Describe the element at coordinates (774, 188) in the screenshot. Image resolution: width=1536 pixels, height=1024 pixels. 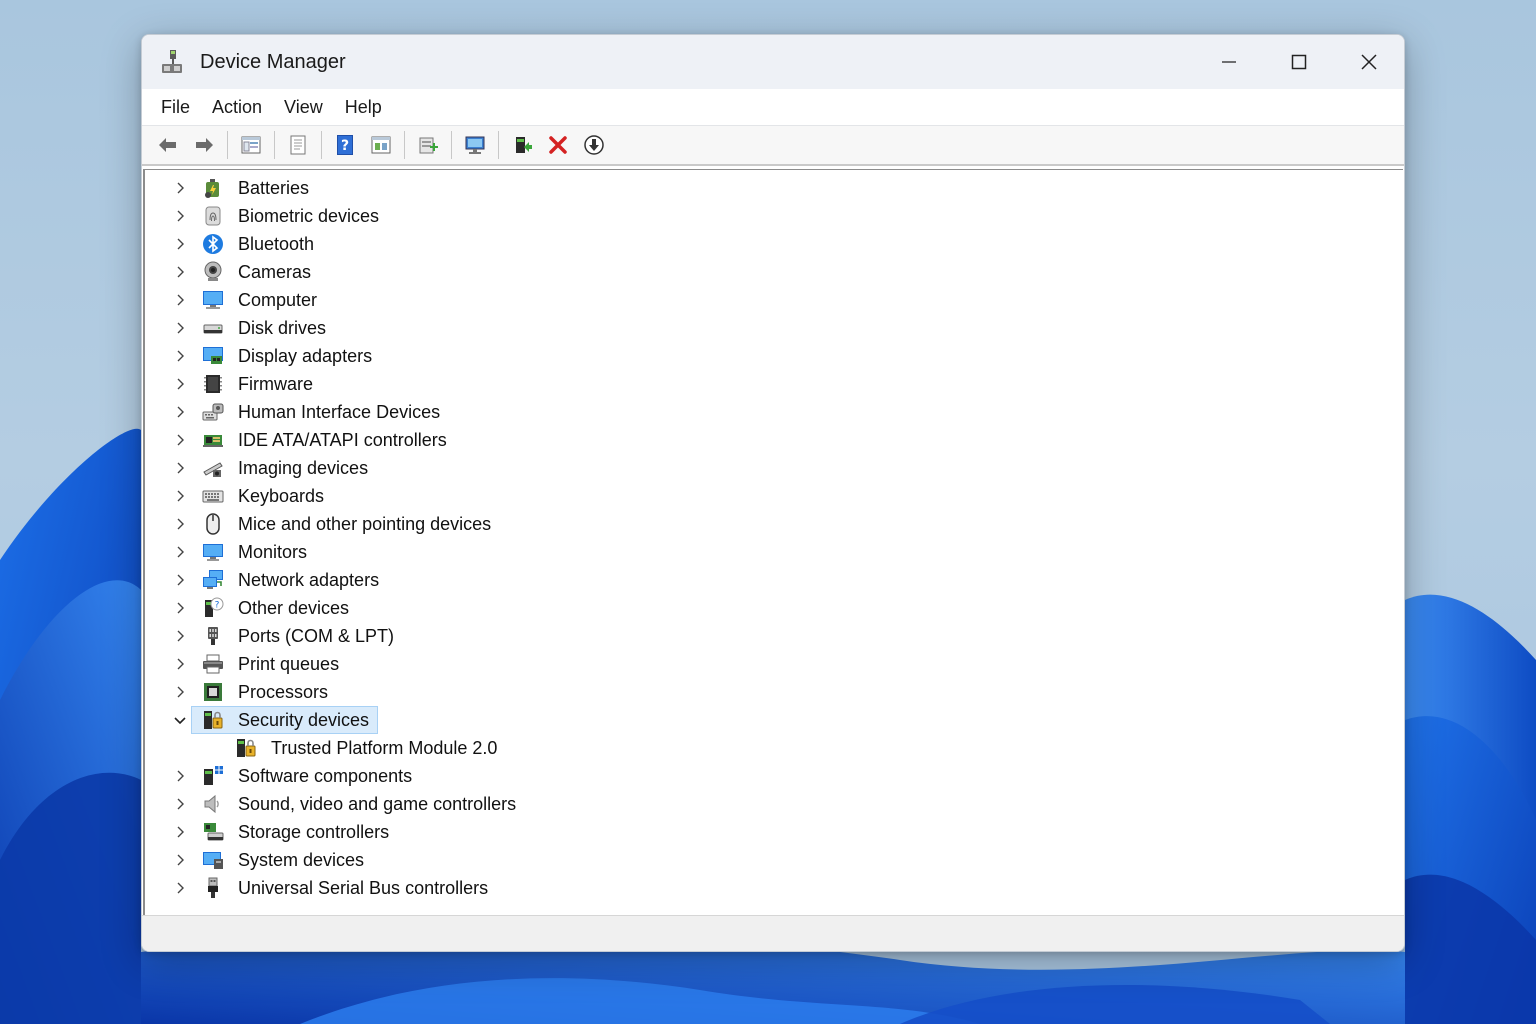
I see `tree-item: Batteries` at that location.